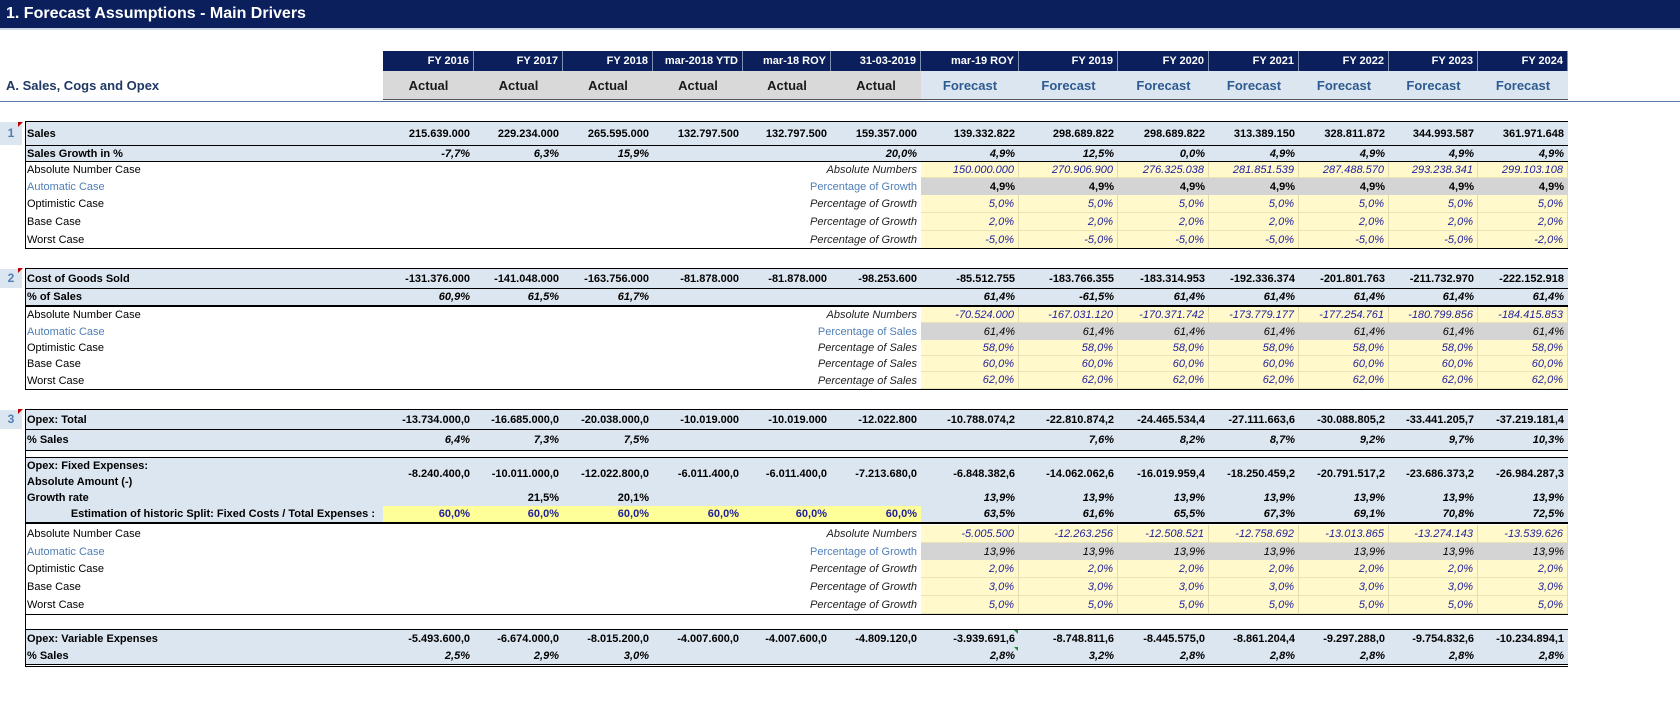  I want to click on input-cell: 293.238.341, so click(1433, 170).